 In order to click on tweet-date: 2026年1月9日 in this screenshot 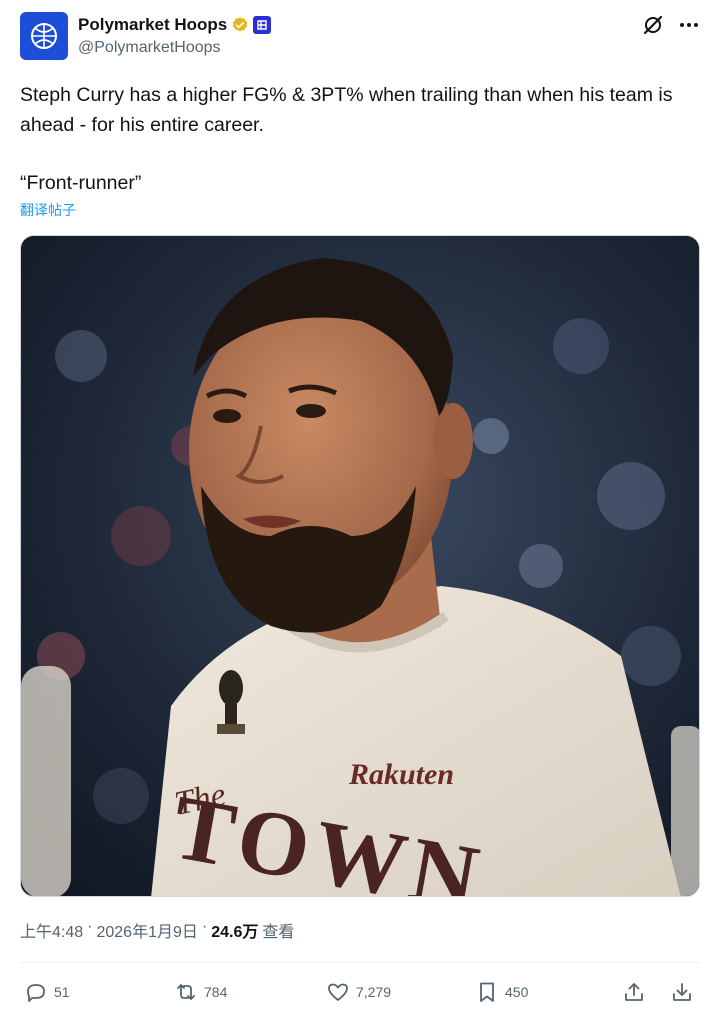, I will do `click(146, 930)`.